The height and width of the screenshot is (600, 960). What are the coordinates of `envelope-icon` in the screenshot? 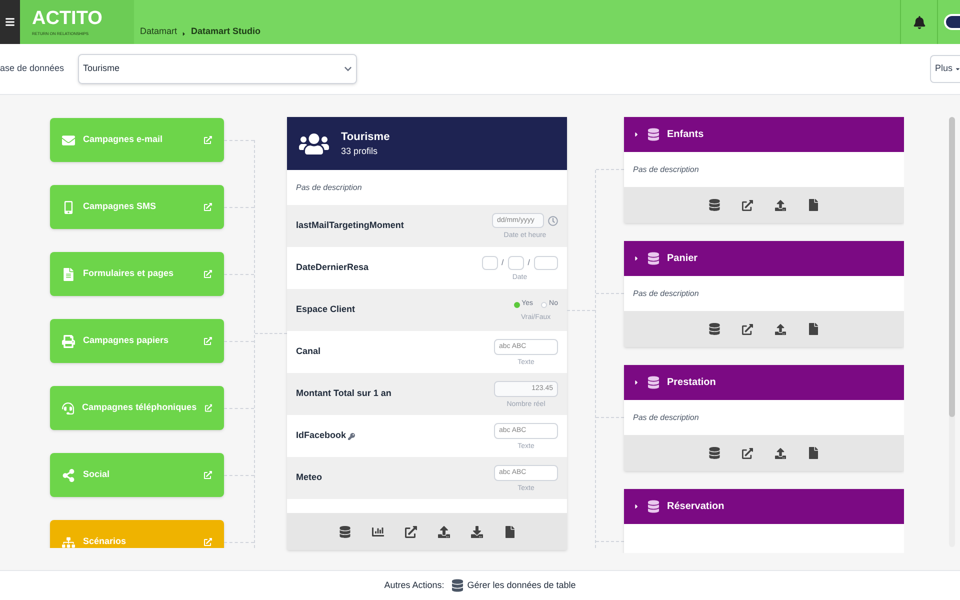 It's located at (68, 140).